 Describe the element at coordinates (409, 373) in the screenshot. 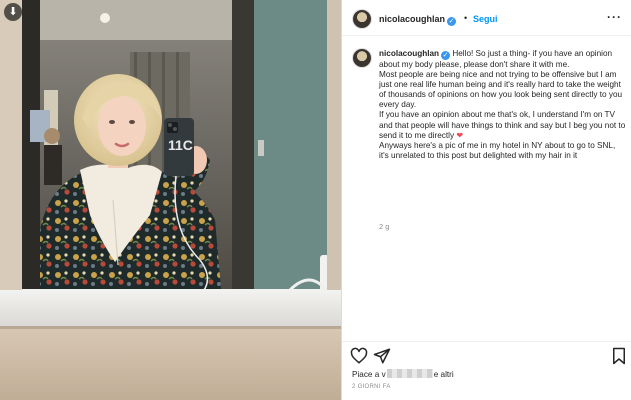

I see `redacted-username` at that location.